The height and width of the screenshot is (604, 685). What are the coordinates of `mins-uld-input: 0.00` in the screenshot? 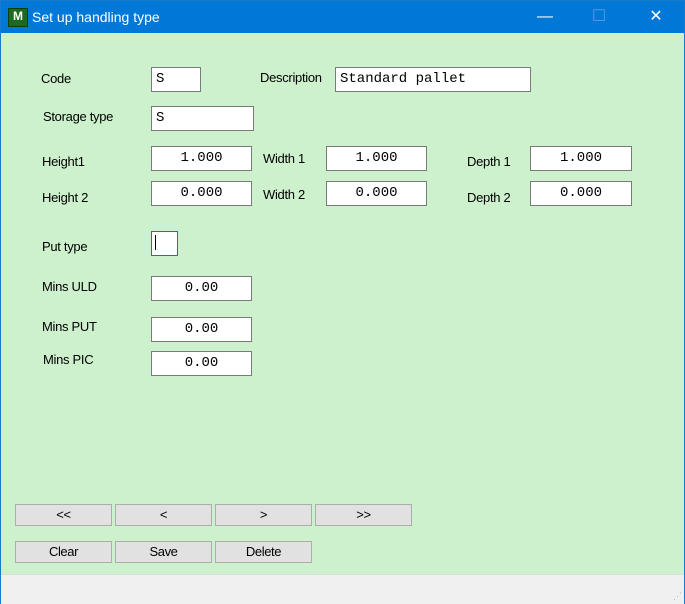 It's located at (201, 288).